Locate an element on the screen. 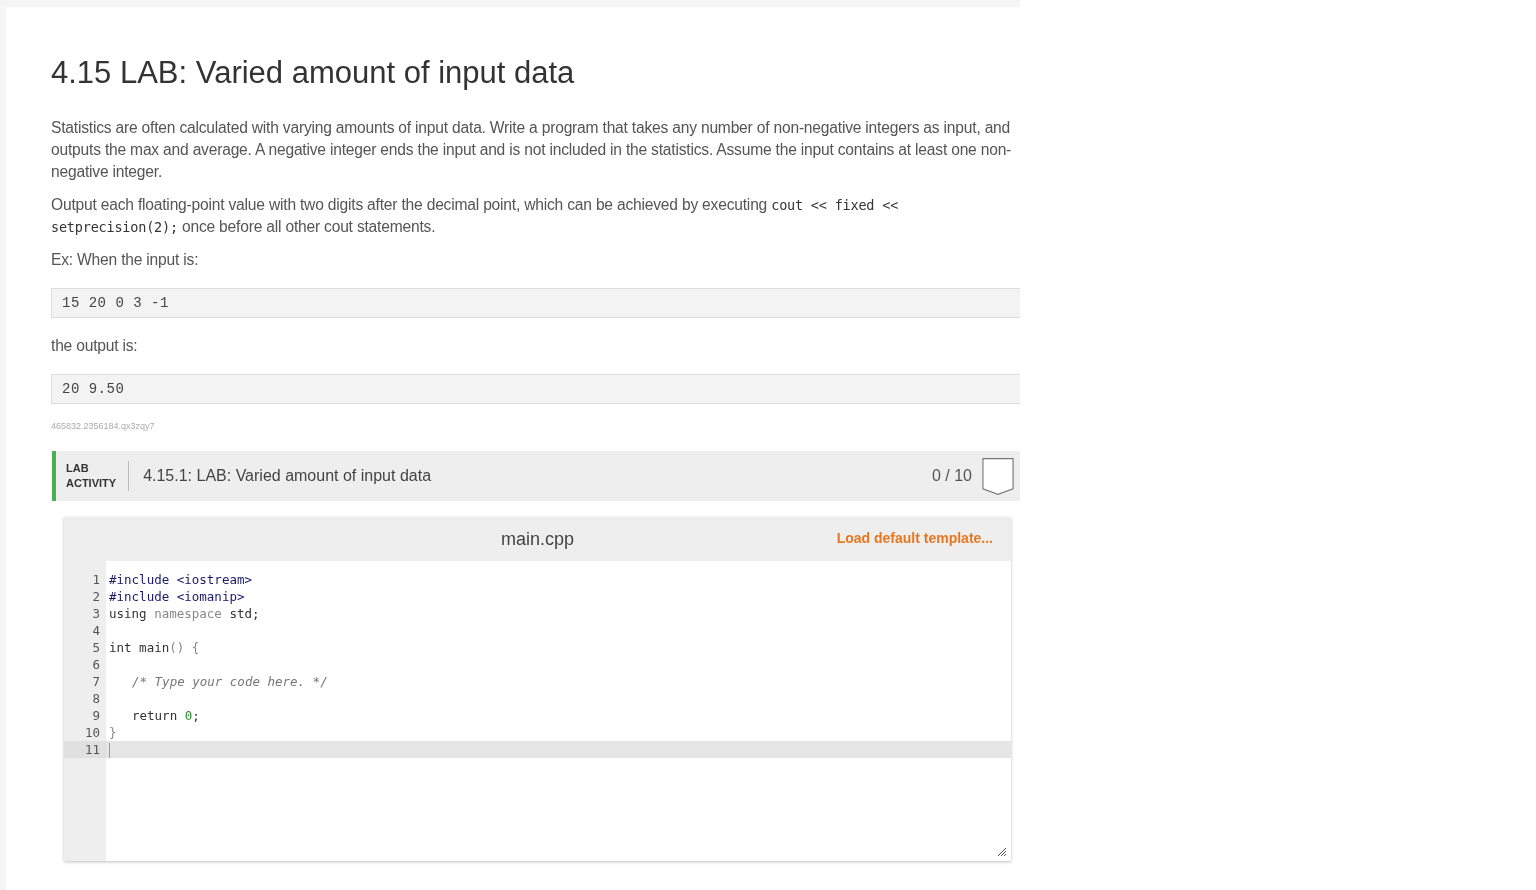  line-number: 5 is located at coordinates (96, 647).